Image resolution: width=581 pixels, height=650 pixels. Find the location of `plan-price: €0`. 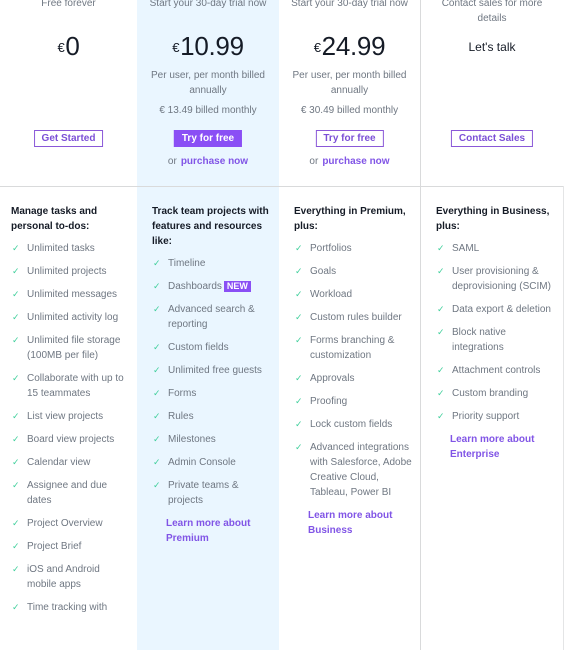

plan-price: €0 is located at coordinates (68, 46).